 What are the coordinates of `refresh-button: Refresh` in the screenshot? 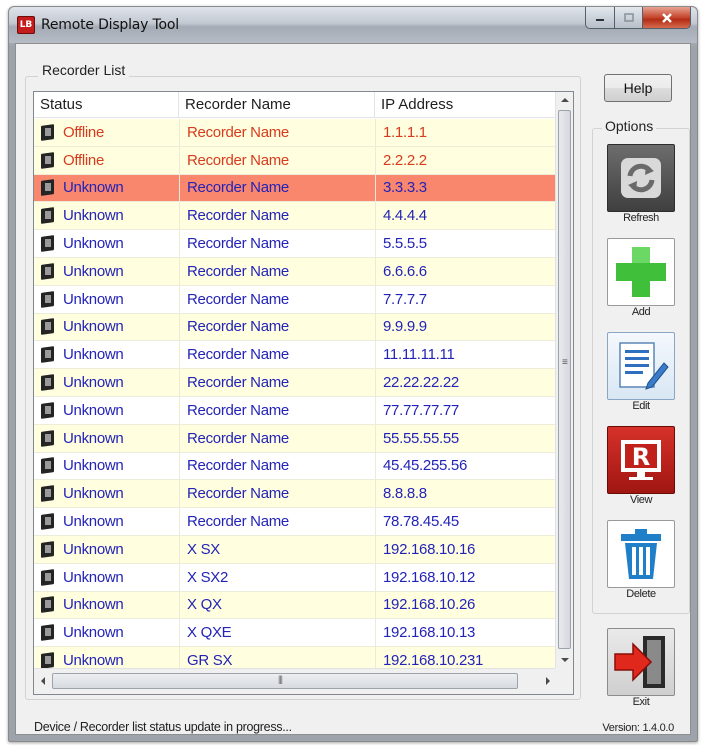 It's located at (641, 184).